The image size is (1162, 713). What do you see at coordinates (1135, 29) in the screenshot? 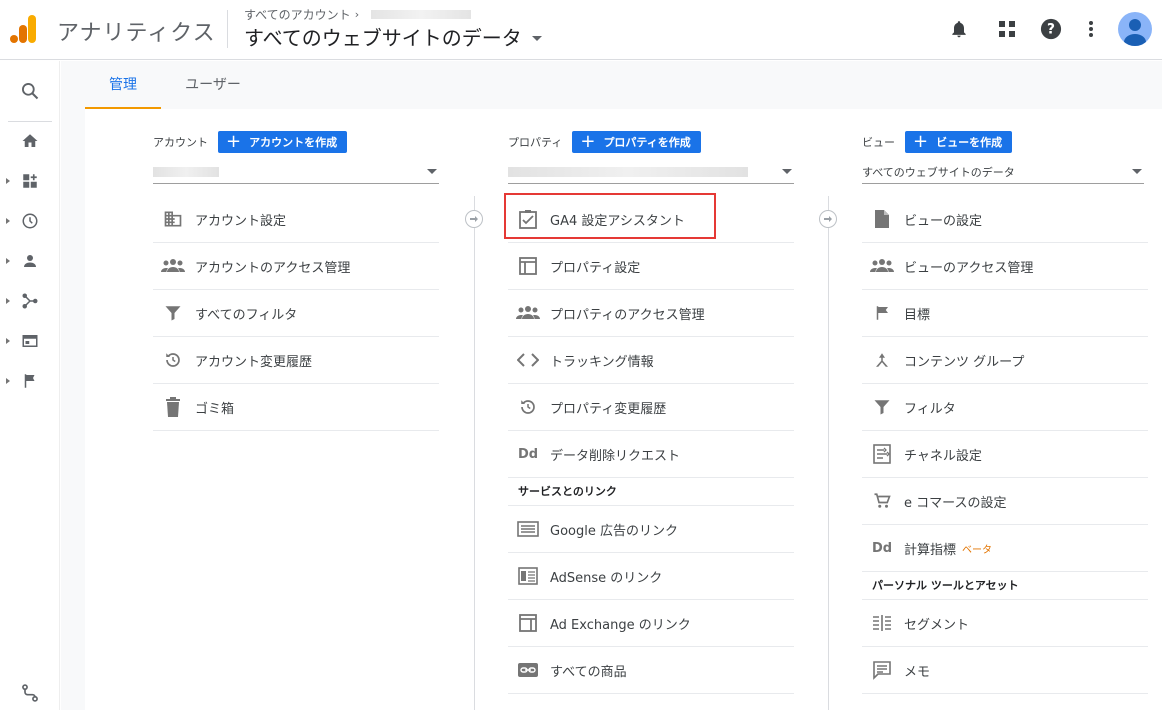
I see `account-avatar` at bounding box center [1135, 29].